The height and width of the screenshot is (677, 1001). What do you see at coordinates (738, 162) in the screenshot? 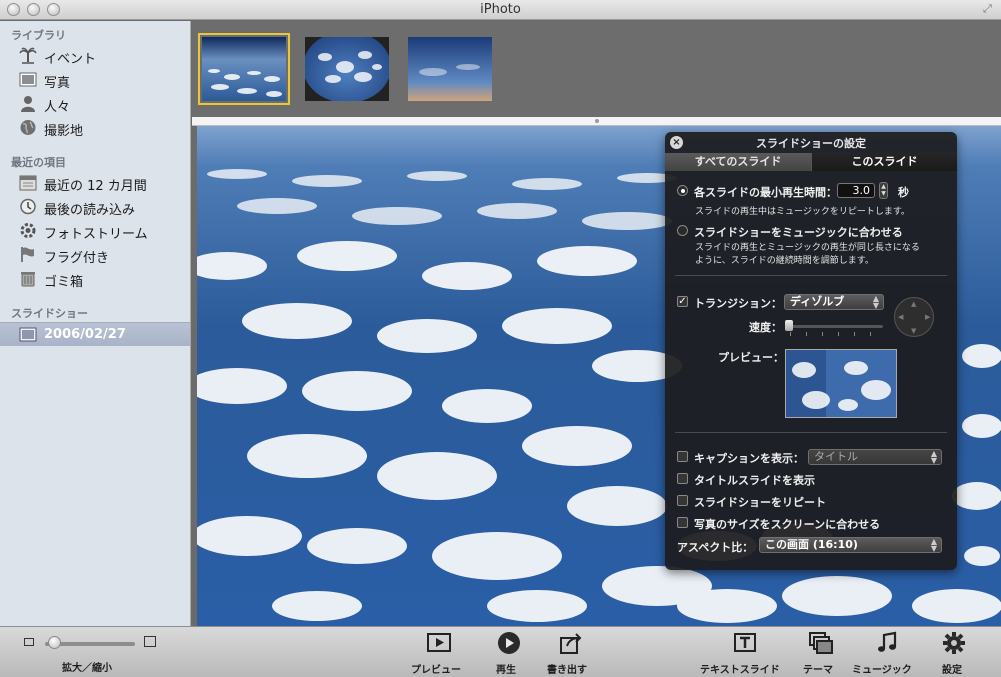
I see `tab-all-slides: すべてのスライド` at bounding box center [738, 162].